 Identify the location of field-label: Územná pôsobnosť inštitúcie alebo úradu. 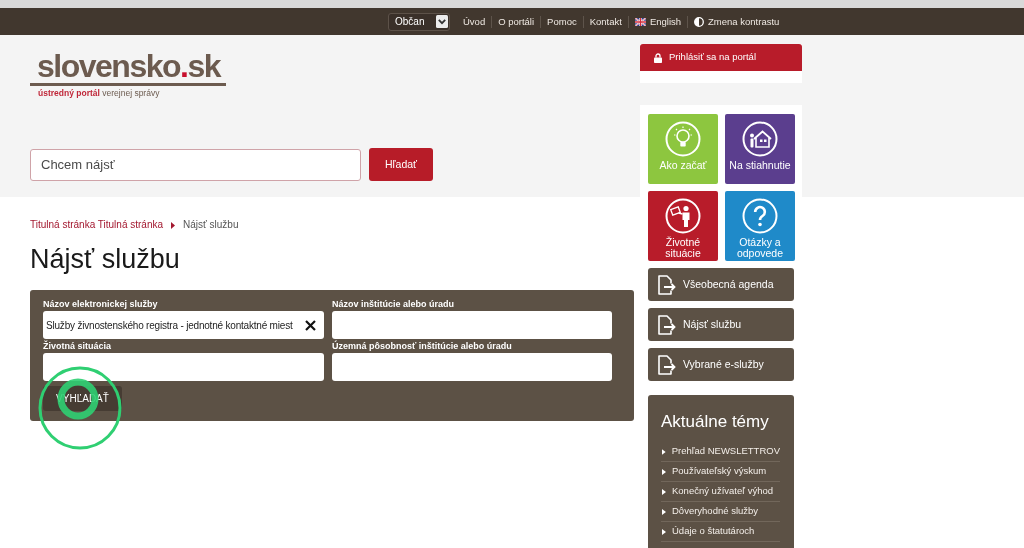
(422, 346).